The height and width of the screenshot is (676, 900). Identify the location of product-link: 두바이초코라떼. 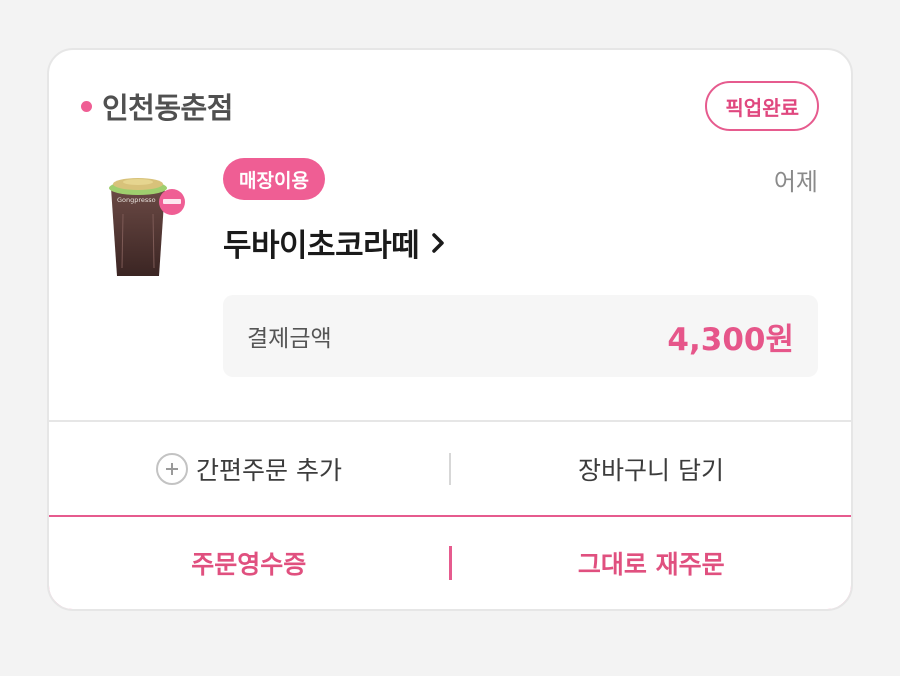
(520, 242).